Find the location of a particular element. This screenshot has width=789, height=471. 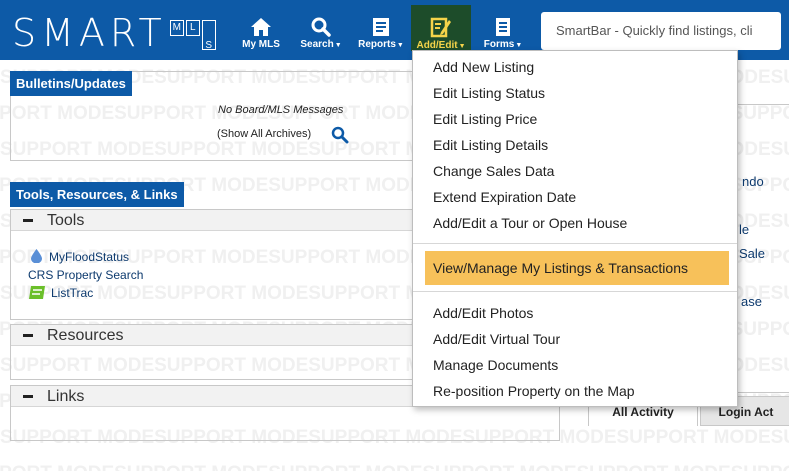

nav-search: Search▼ is located at coordinates (321, 29).